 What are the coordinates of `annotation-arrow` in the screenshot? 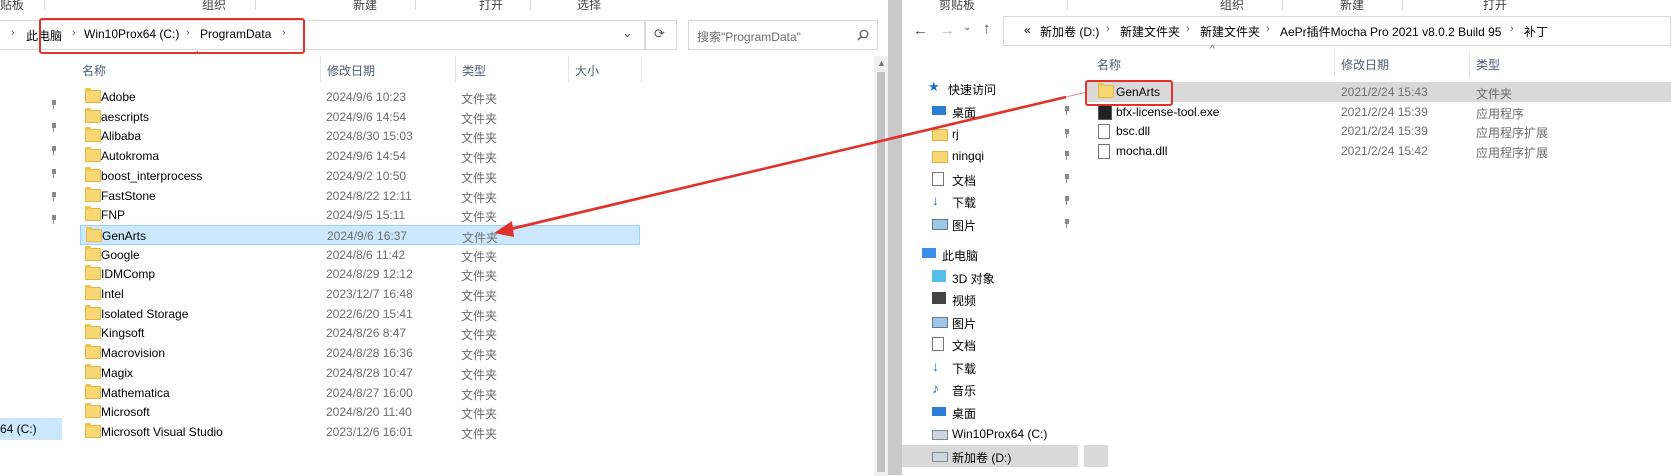 It's located at (791, 164).